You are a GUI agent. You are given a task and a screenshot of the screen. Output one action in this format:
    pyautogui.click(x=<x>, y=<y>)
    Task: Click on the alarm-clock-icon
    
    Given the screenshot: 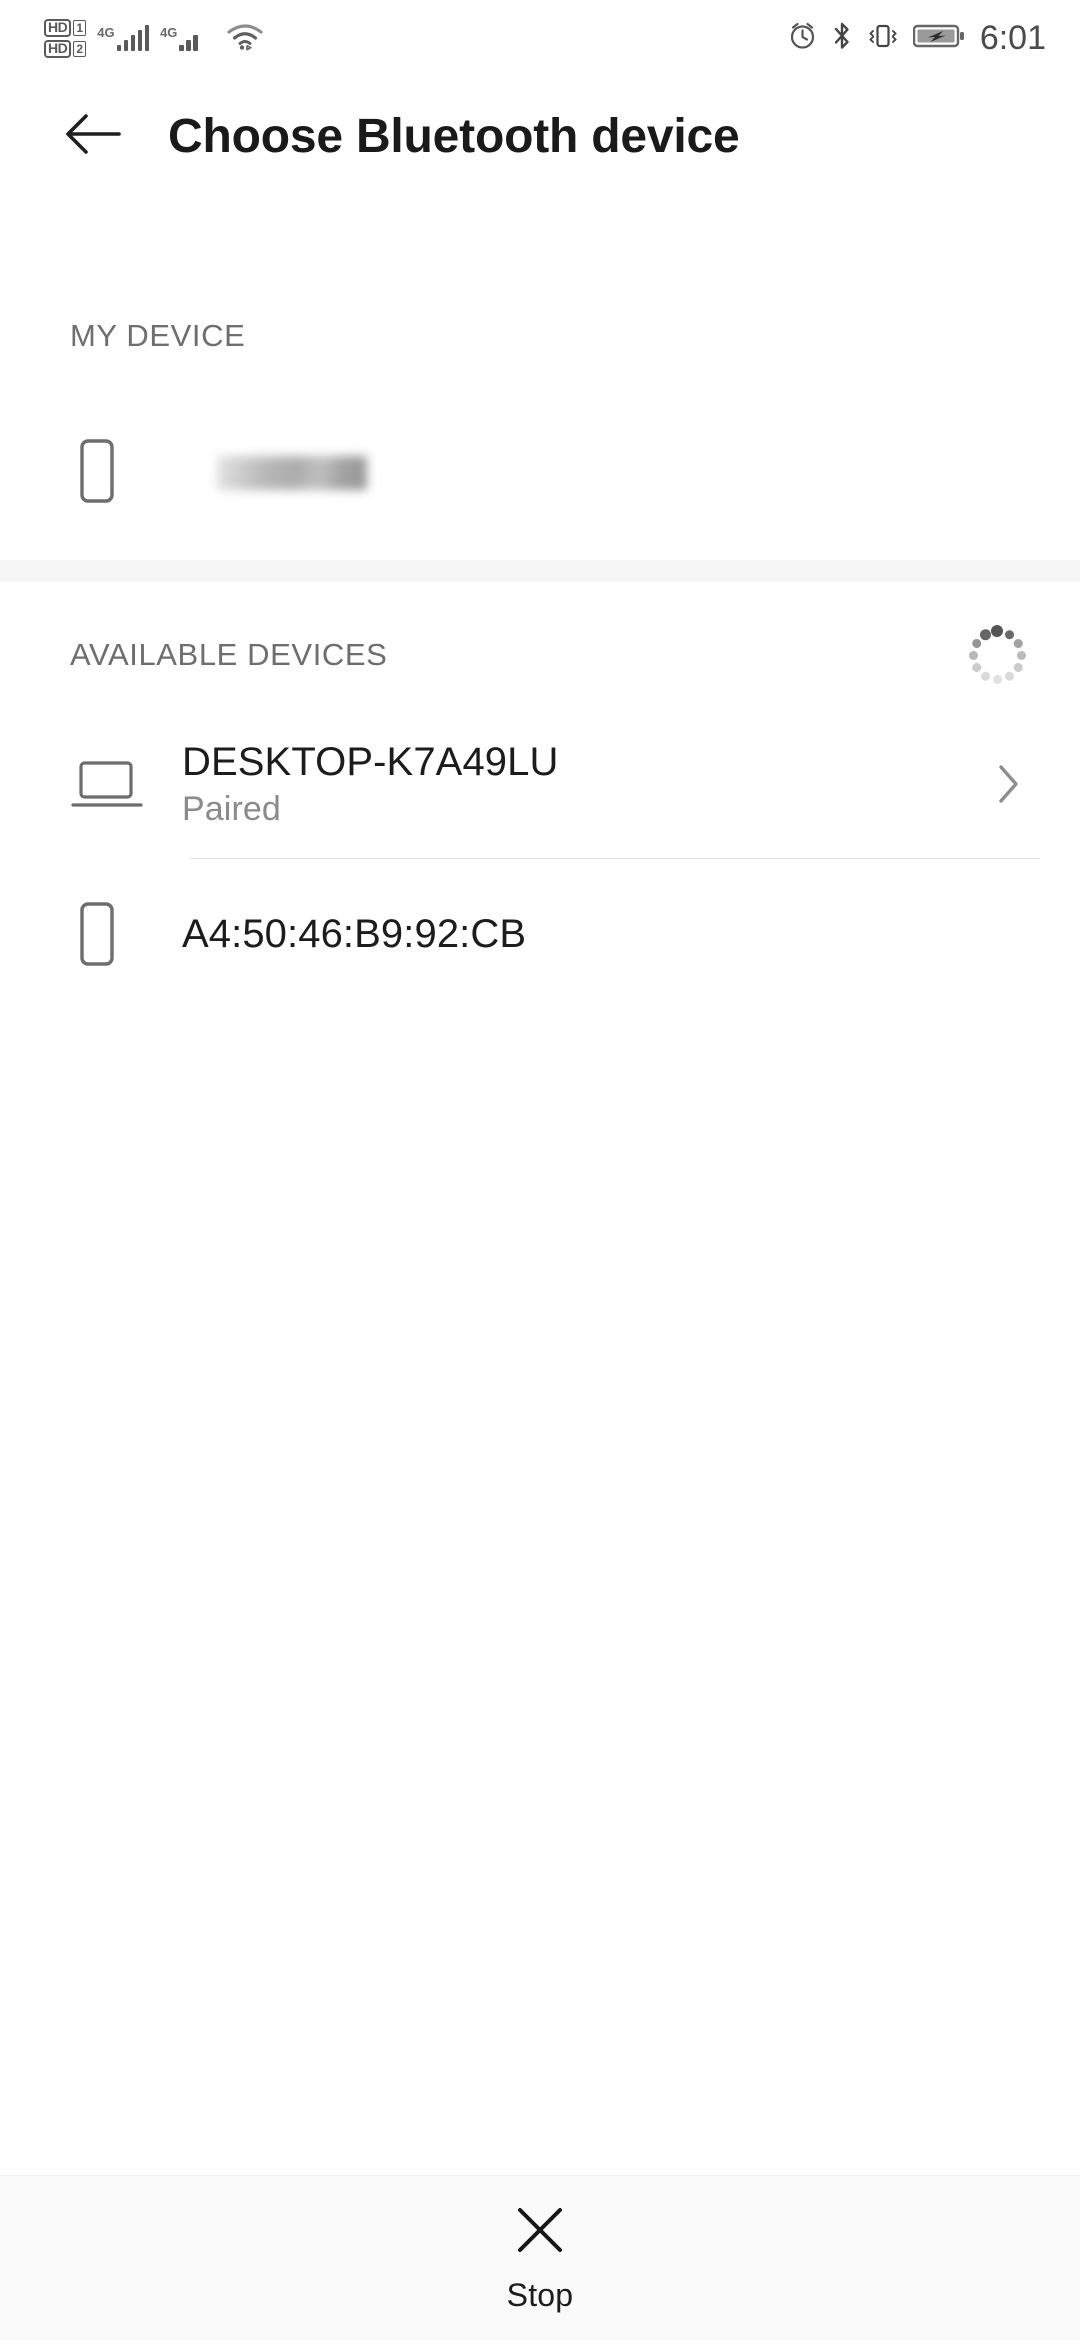 What is the action you would take?
    pyautogui.click(x=802, y=38)
    